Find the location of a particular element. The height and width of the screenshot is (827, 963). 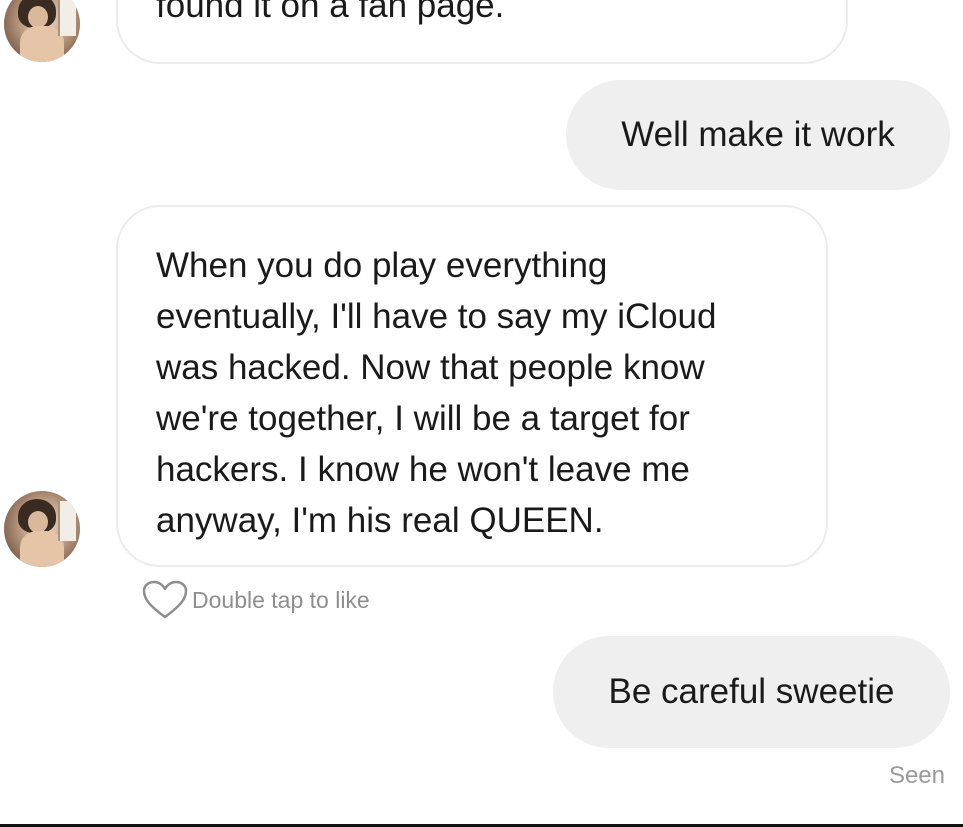

message-text: Be careful sweetie is located at coordinates (751, 691).